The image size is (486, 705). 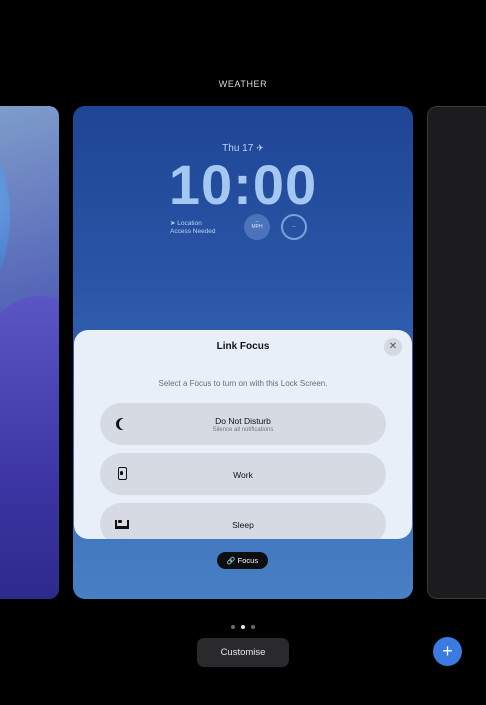 I want to click on location-arrow-icon: ➤, so click(x=173, y=223).